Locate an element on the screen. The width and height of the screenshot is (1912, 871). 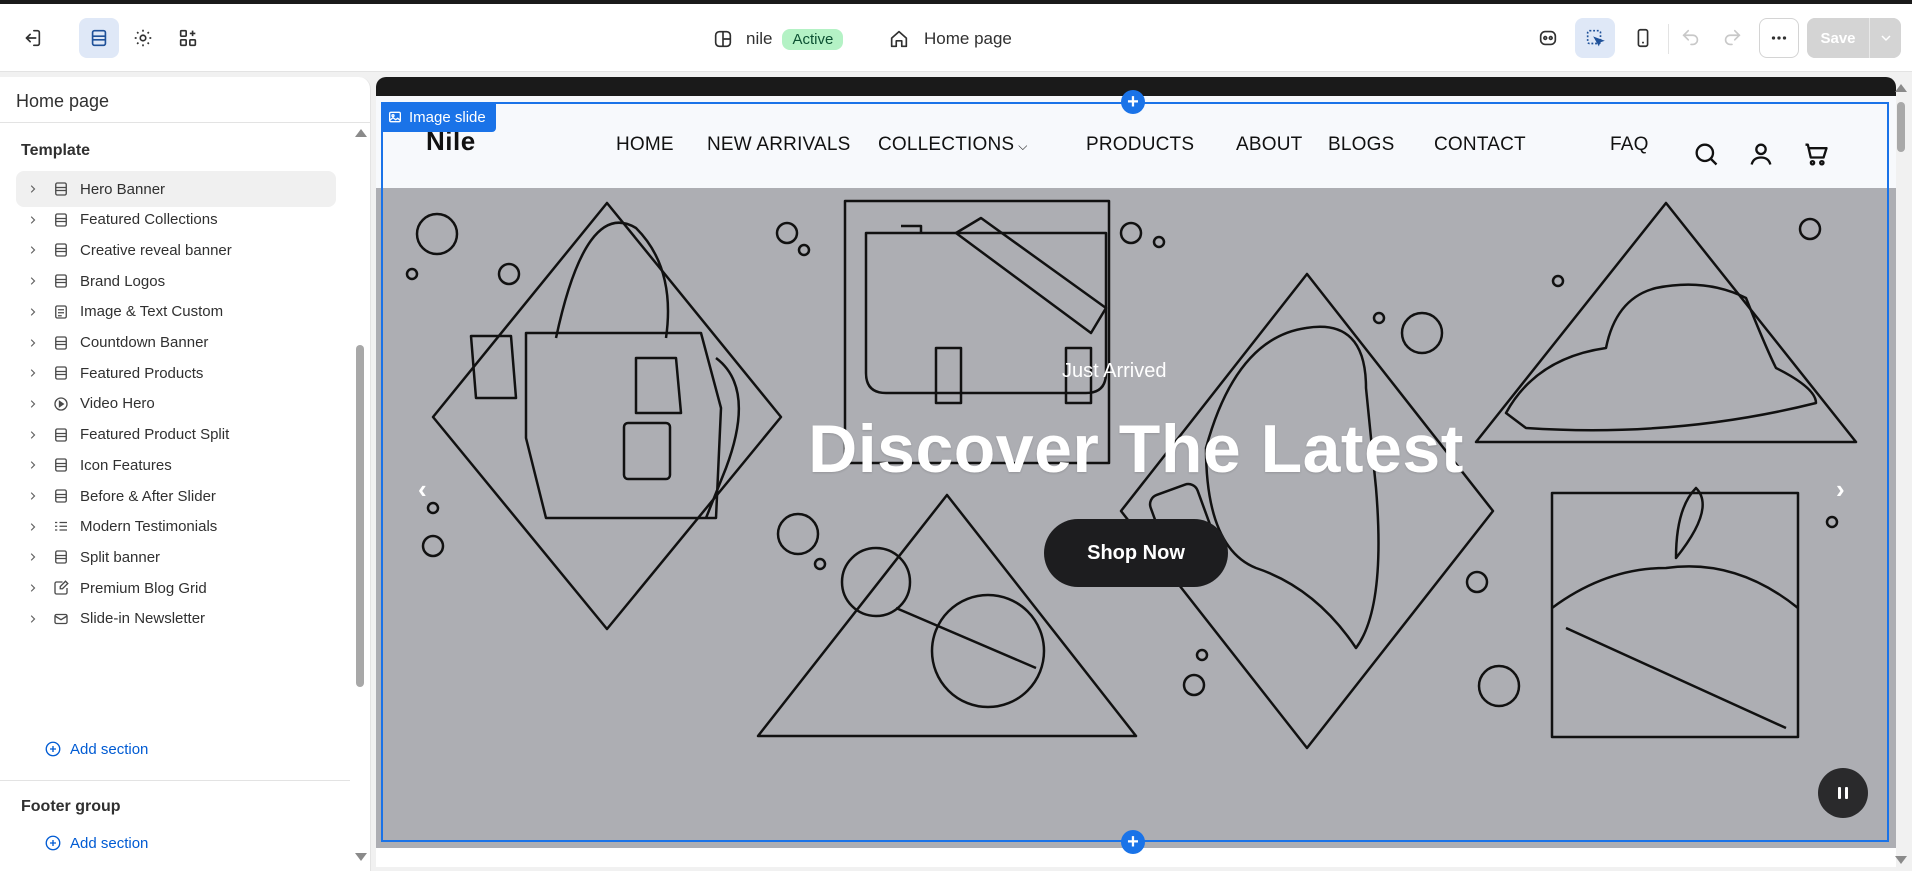
save-button: Save is located at coordinates (1838, 38).